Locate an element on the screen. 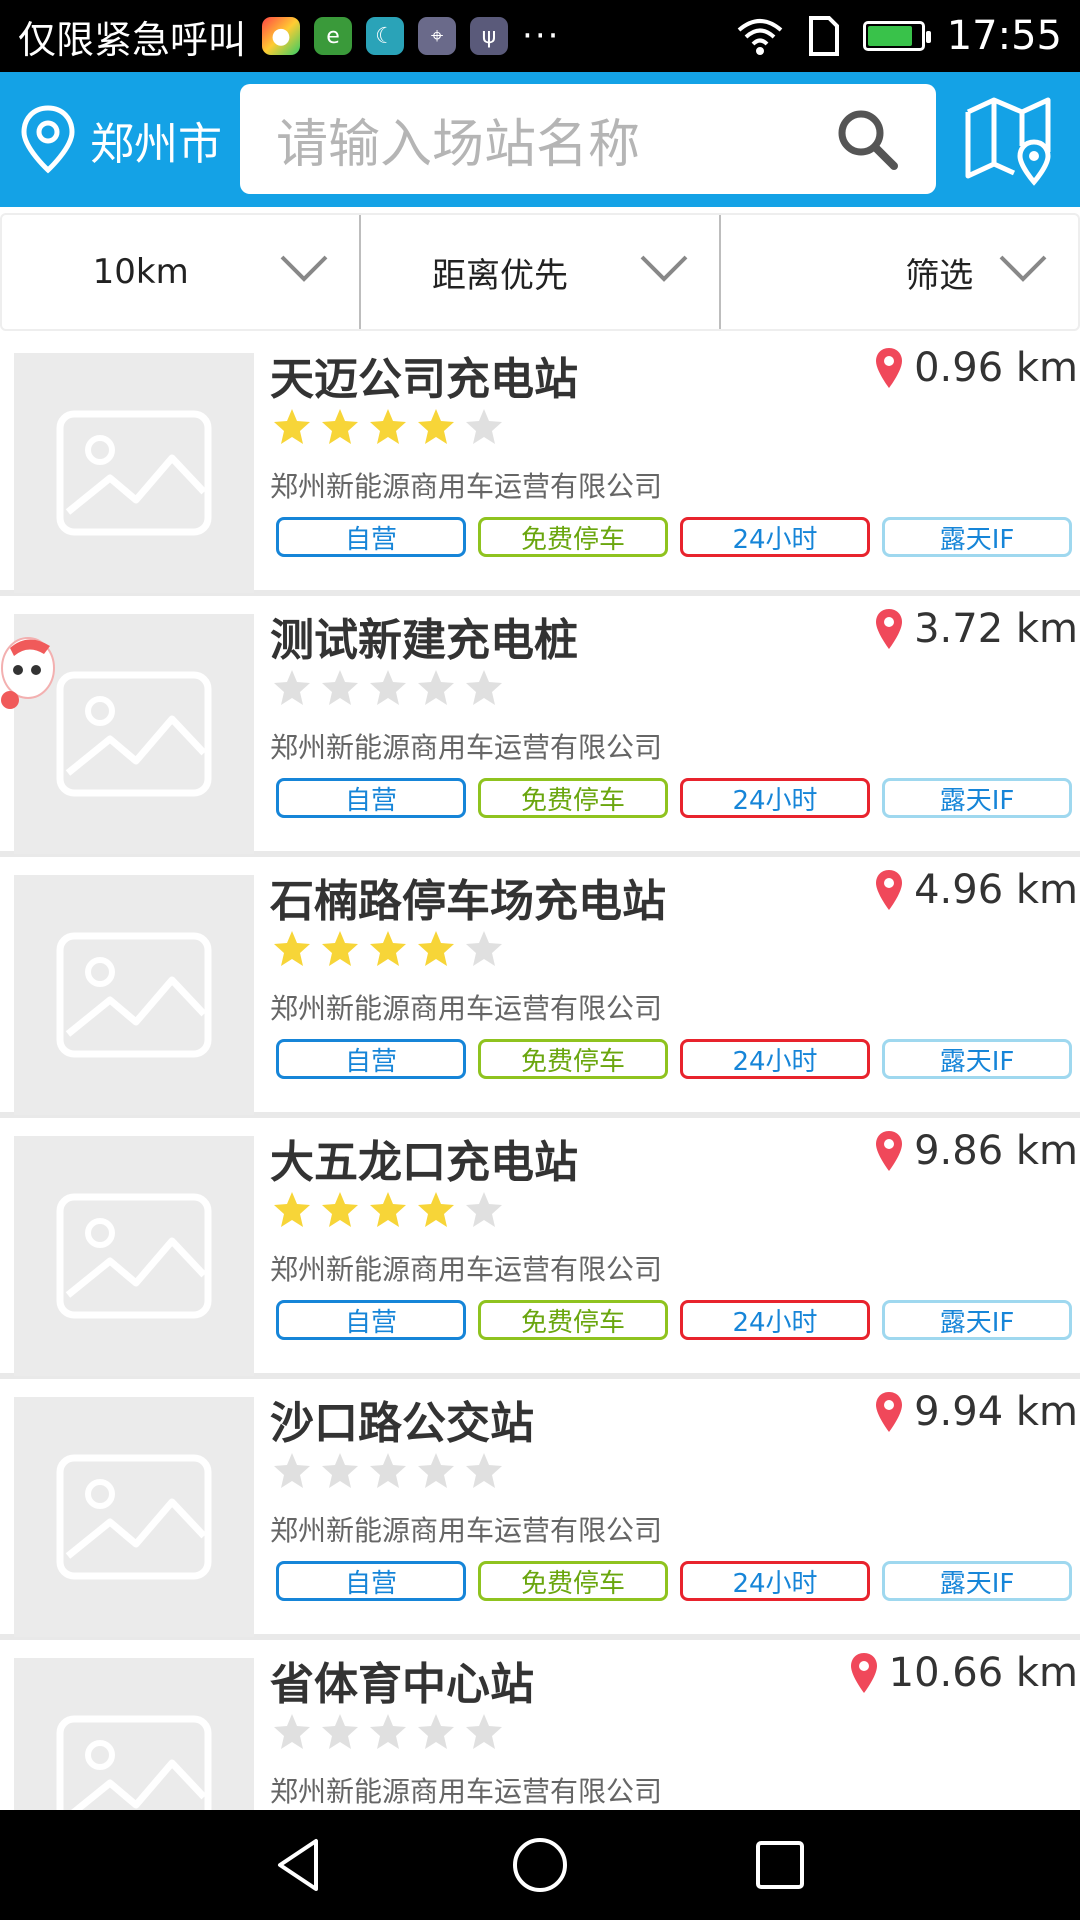  sort-label: 距离优先 is located at coordinates (499, 275).